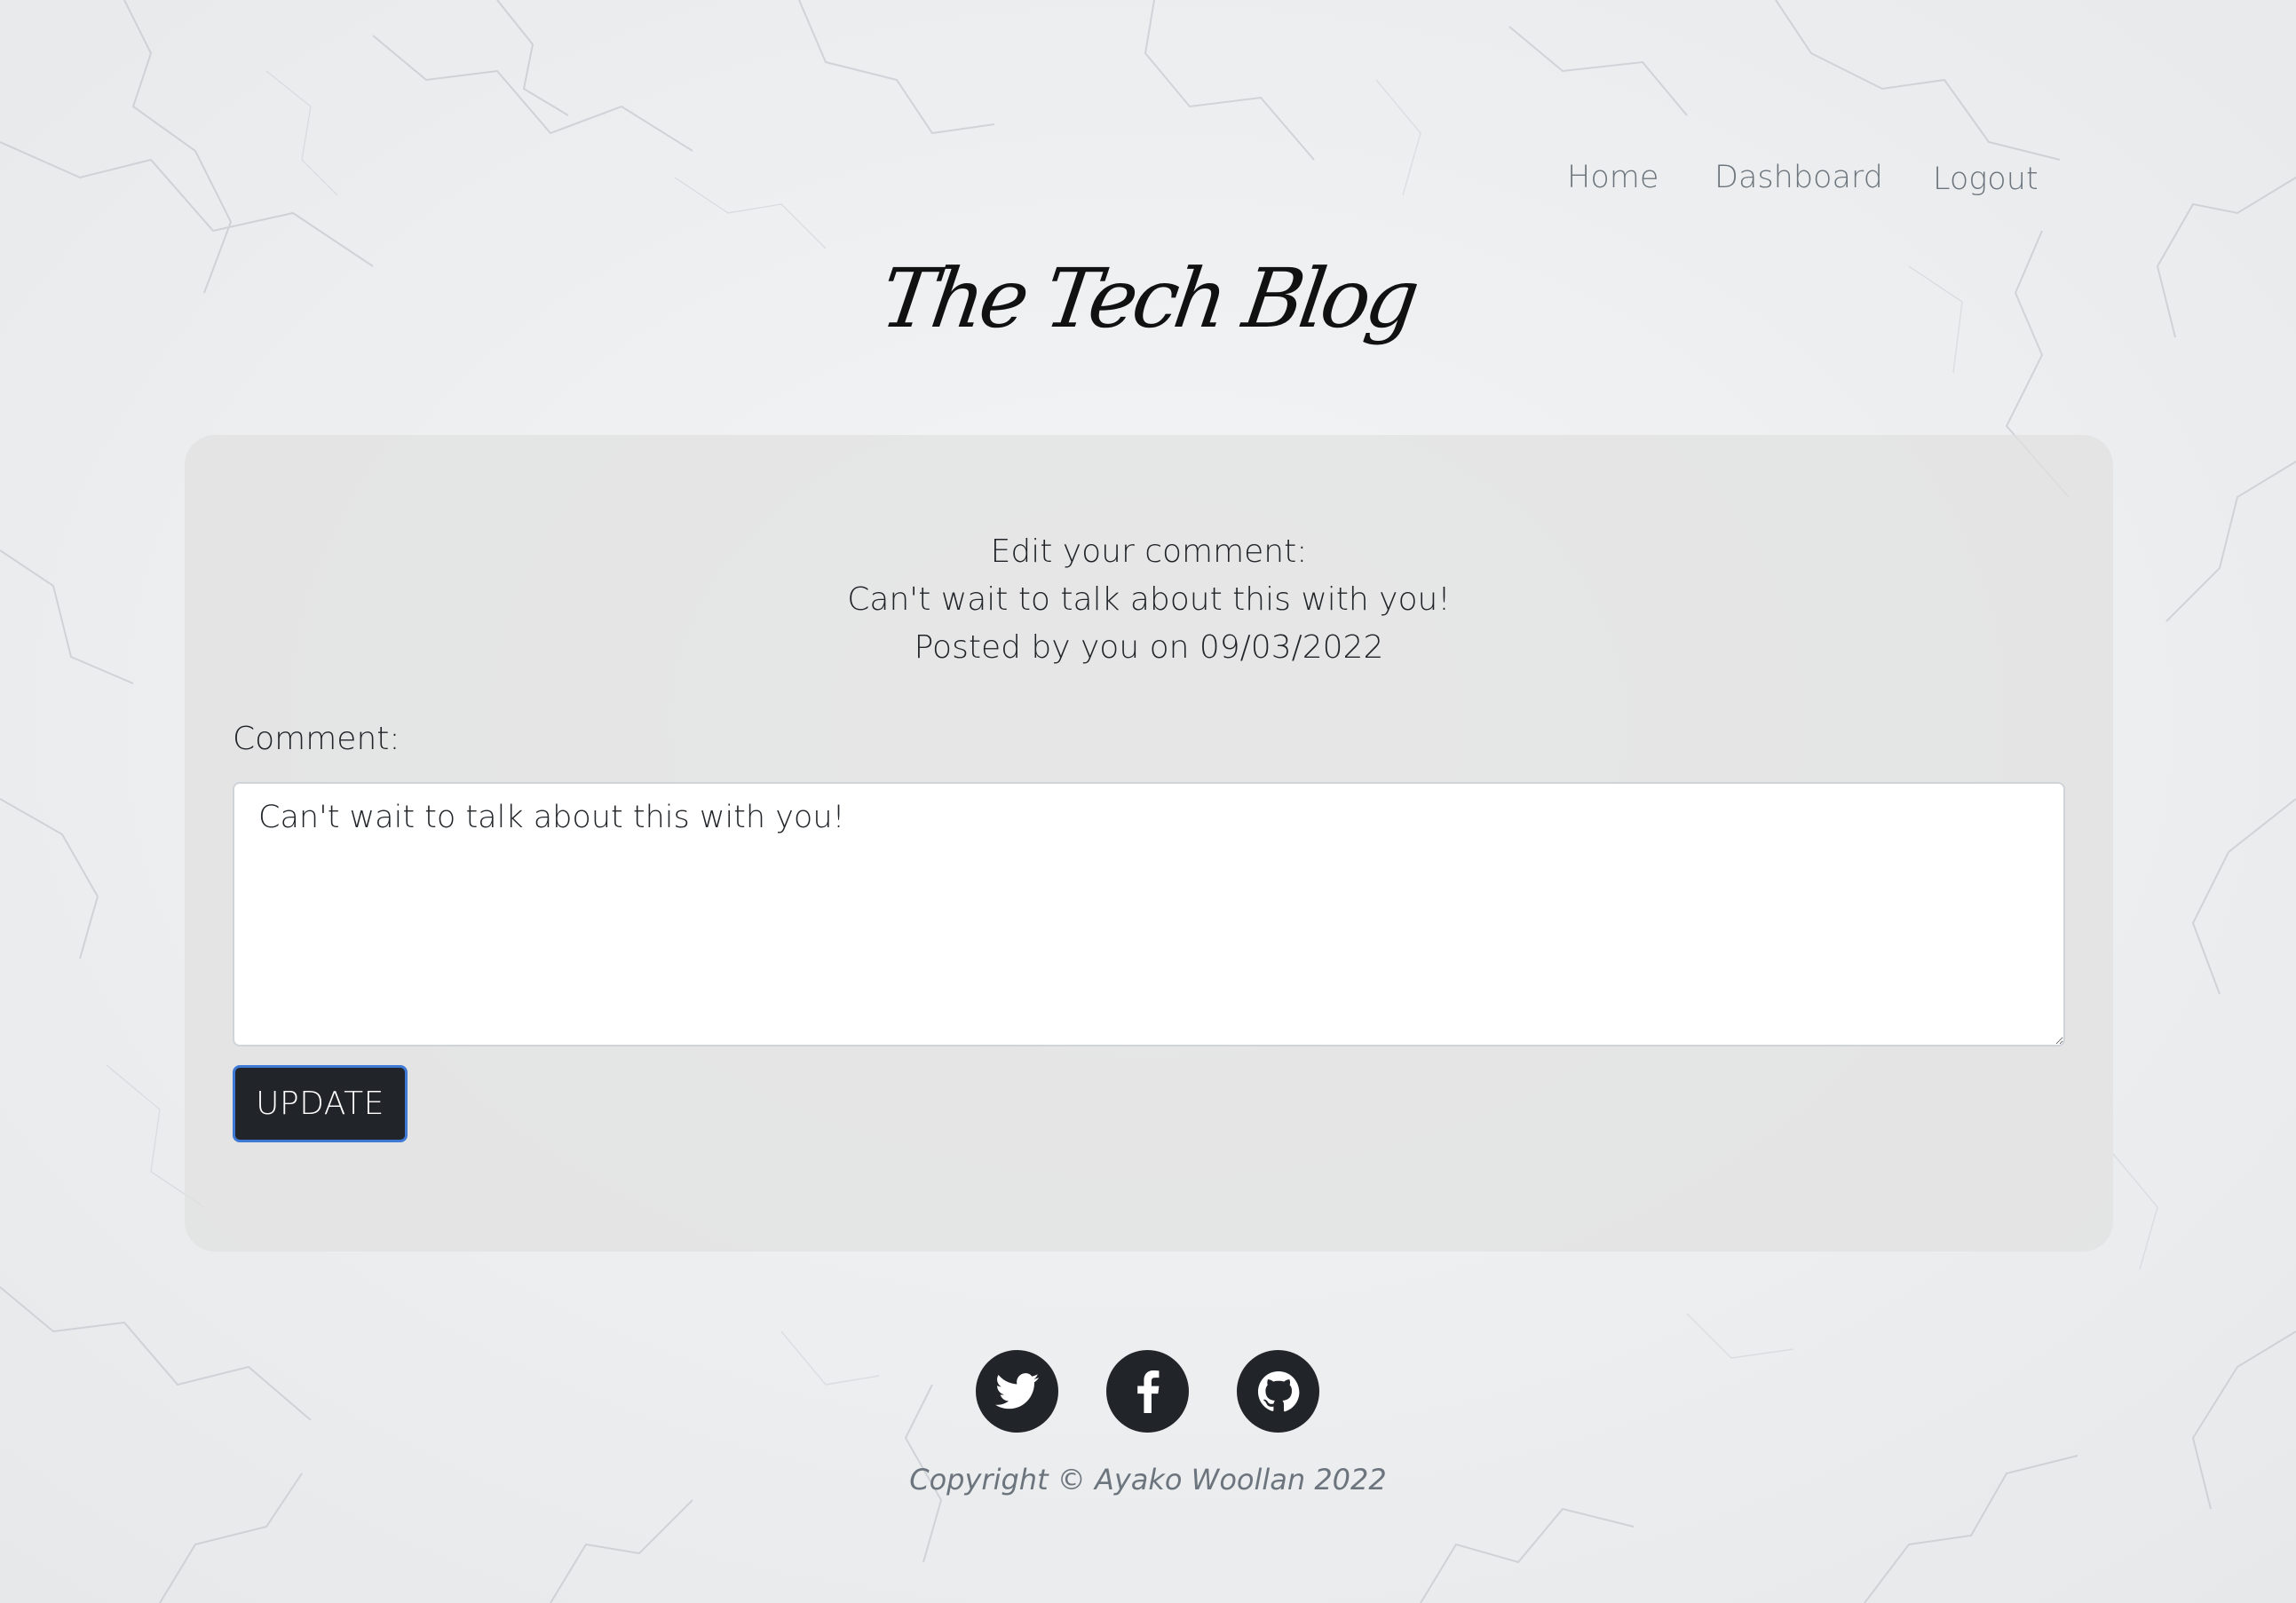 The image size is (2296, 1603). I want to click on github-icon, so click(1278, 1390).